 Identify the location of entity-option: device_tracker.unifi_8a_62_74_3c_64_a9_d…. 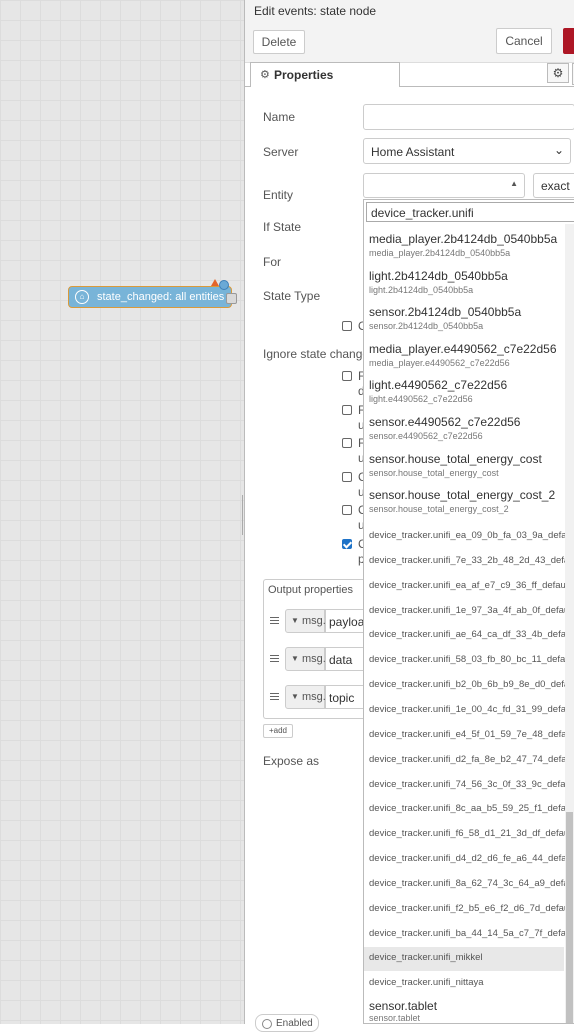
(469, 885).